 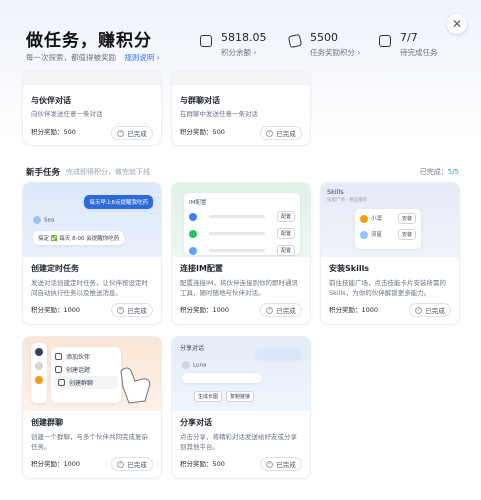 What do you see at coordinates (141, 57) in the screenshot?
I see `rules-link: 规则说明 ›` at bounding box center [141, 57].